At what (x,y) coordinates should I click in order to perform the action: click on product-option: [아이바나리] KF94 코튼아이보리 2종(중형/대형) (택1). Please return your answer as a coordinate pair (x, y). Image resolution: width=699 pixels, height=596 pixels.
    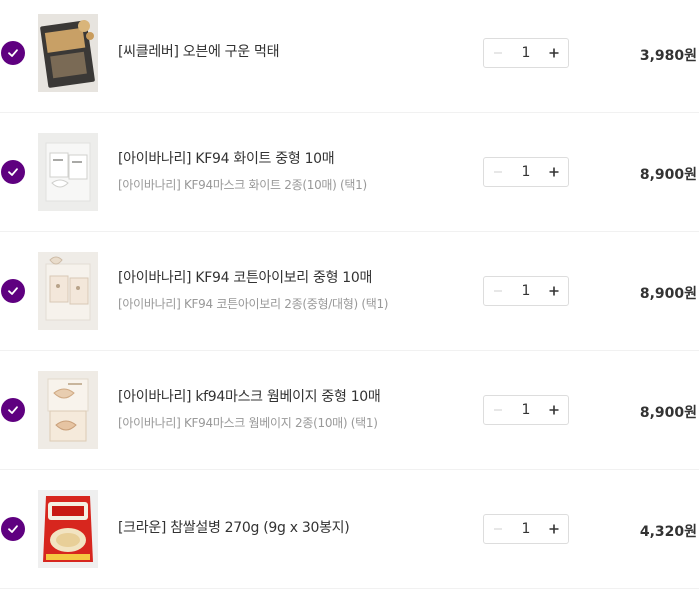
    Looking at the image, I should click on (253, 304).